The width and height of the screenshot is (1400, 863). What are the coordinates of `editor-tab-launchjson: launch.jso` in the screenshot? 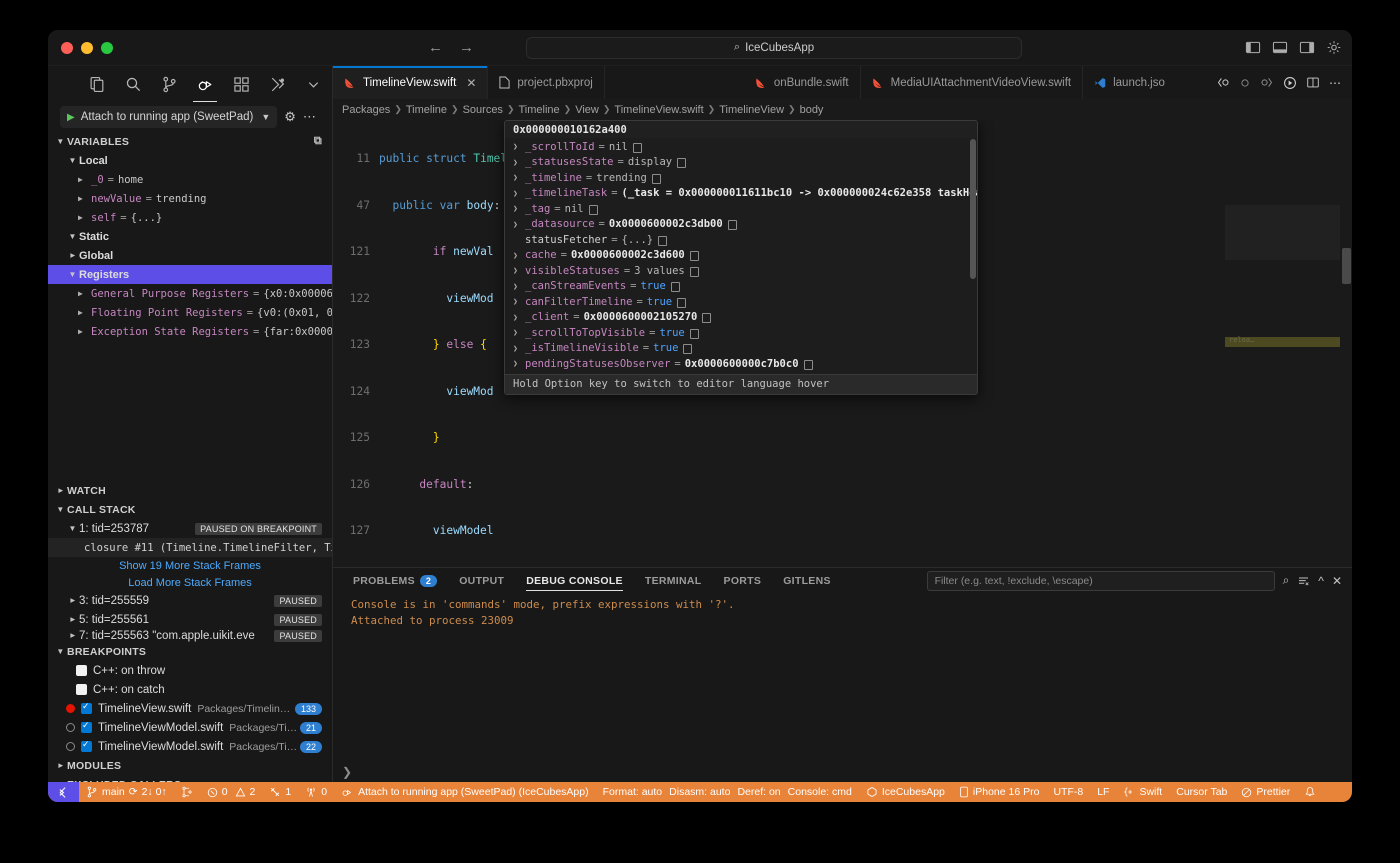 It's located at (1129, 82).